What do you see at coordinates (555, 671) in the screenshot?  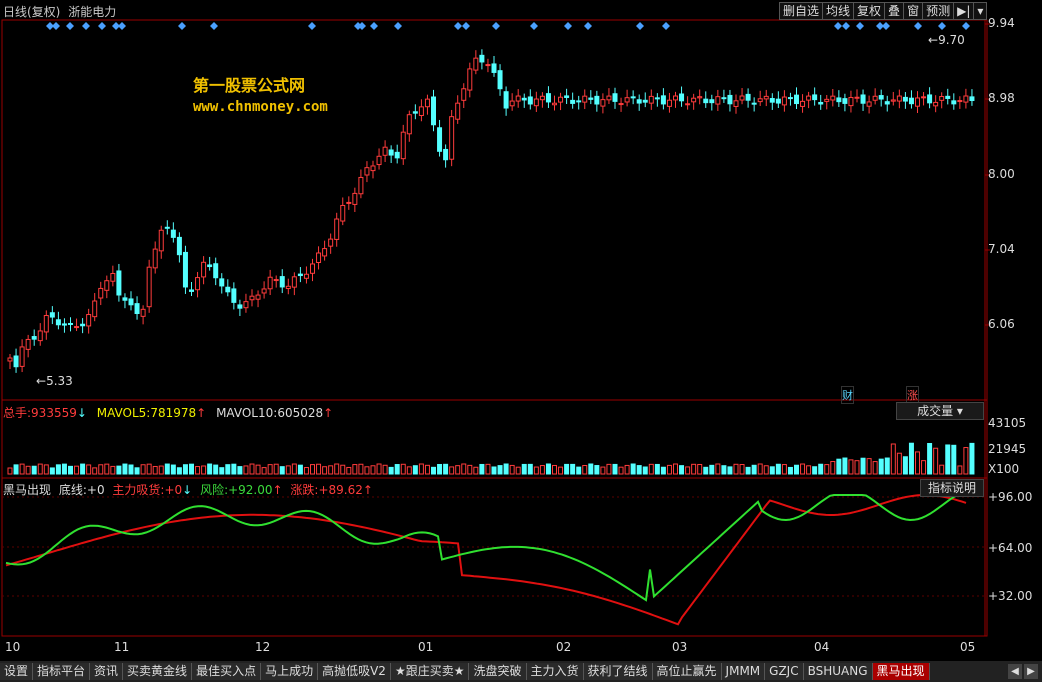 I see `tab-main-buy: 主力入货` at bounding box center [555, 671].